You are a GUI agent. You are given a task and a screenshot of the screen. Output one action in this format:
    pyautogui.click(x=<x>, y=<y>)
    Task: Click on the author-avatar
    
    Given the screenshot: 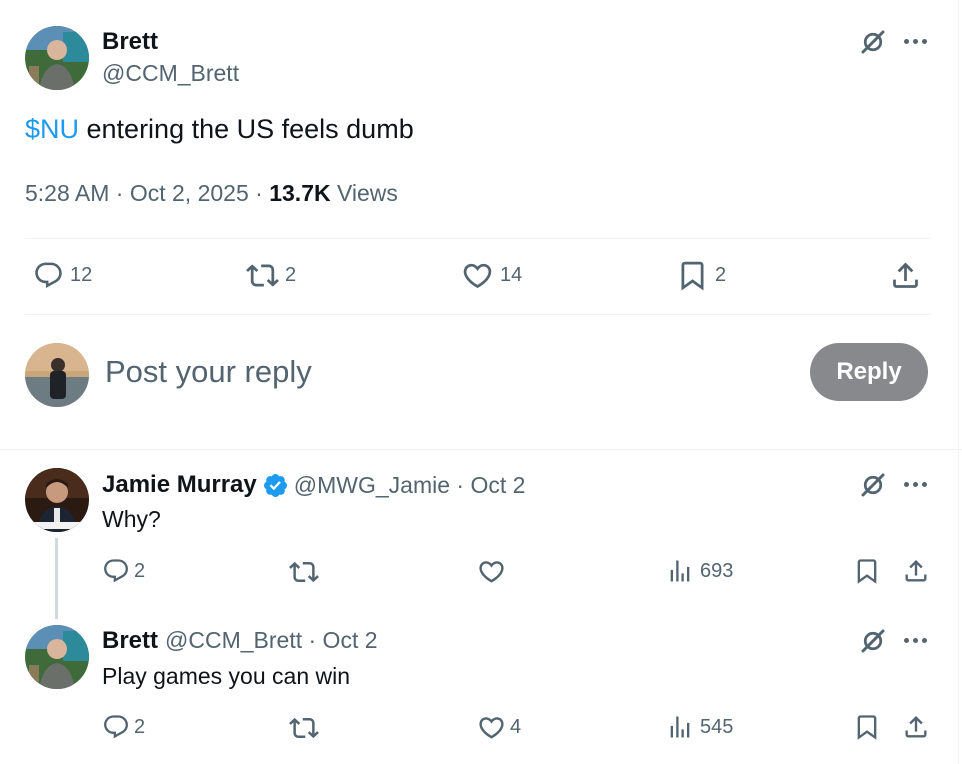 What is the action you would take?
    pyautogui.click(x=57, y=58)
    